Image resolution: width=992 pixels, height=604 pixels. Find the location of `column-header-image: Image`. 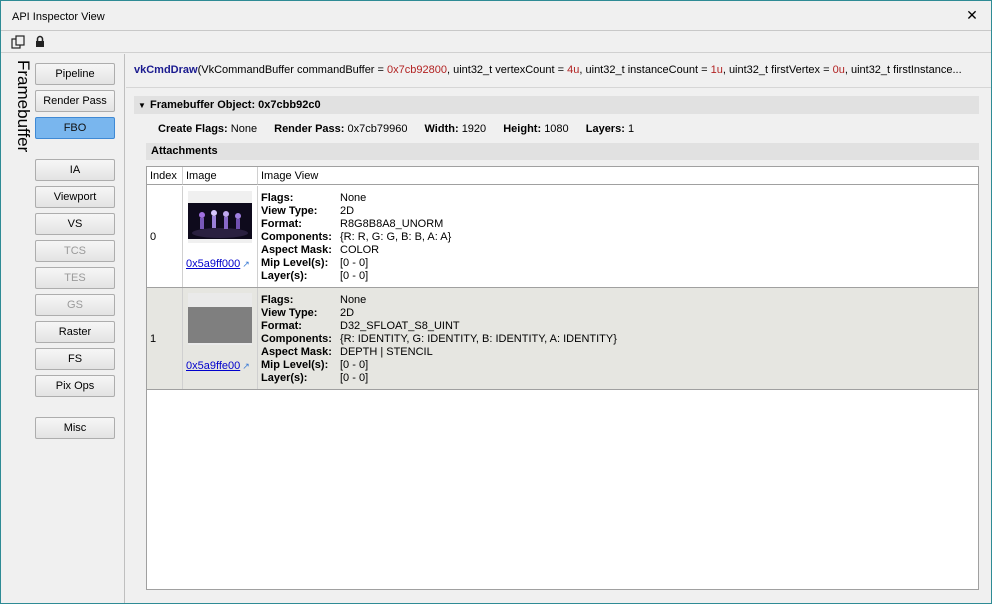

column-header-image: Image is located at coordinates (220, 176).